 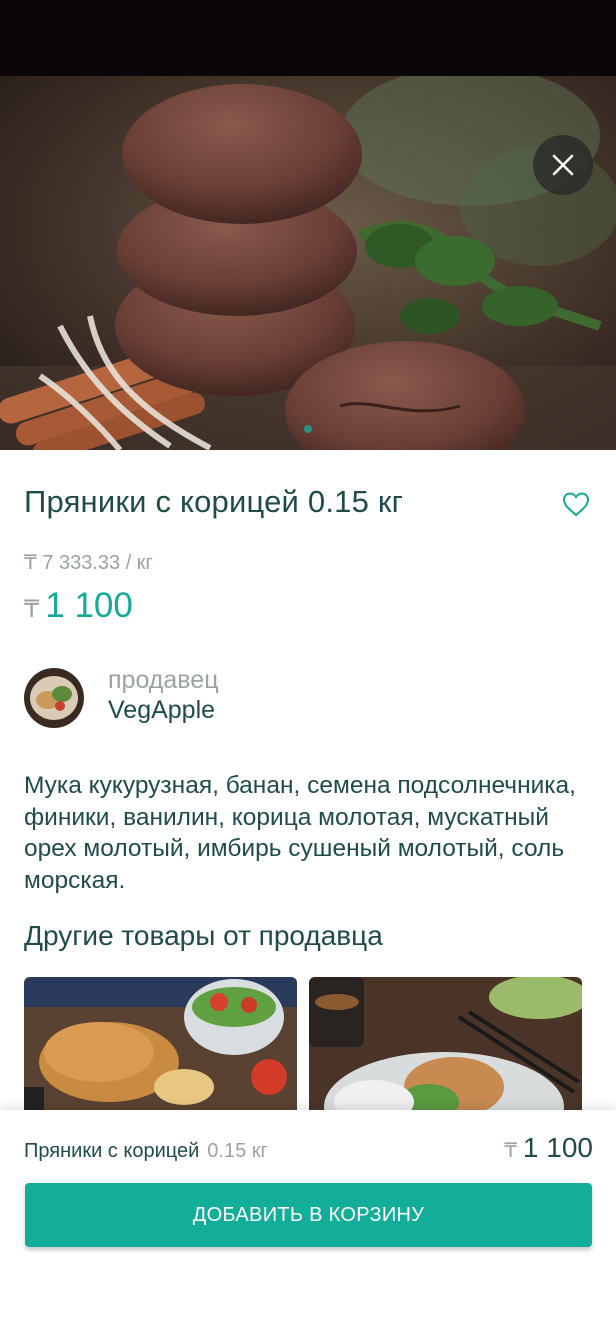 What do you see at coordinates (54, 698) in the screenshot?
I see `seller-avatar` at bounding box center [54, 698].